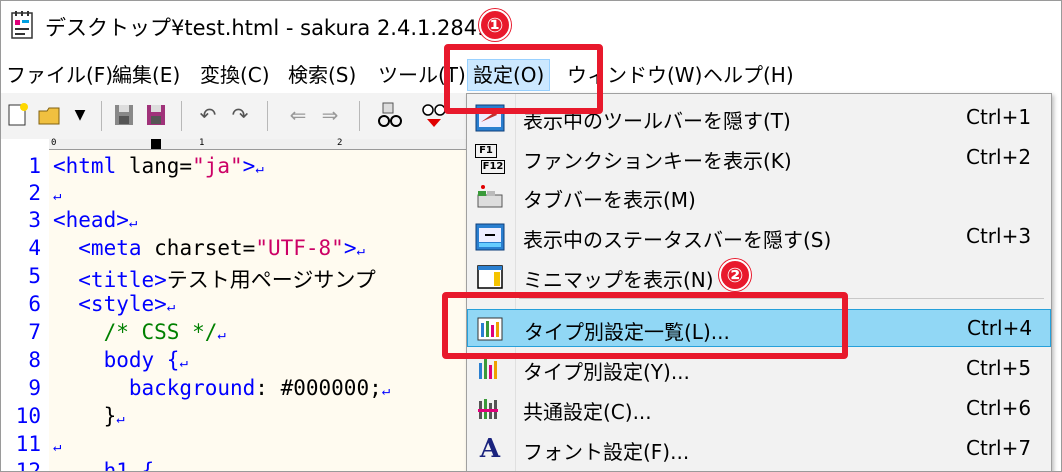 The height and width of the screenshot is (472, 1062). What do you see at coordinates (34, 220) in the screenshot?
I see `line-number: 3` at bounding box center [34, 220].